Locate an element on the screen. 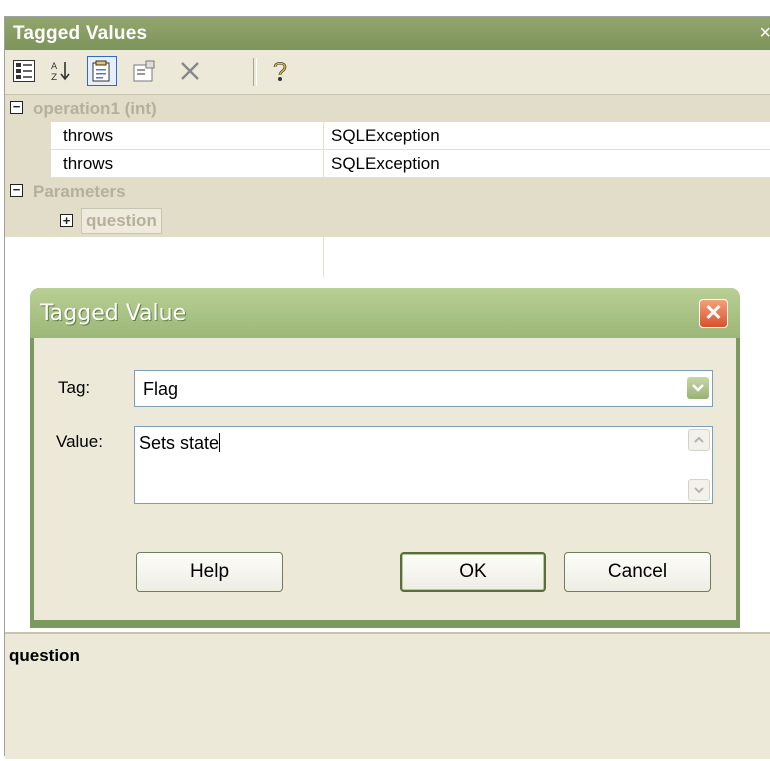 This screenshot has width=770, height=761. expand-icon: + is located at coordinates (66, 220).